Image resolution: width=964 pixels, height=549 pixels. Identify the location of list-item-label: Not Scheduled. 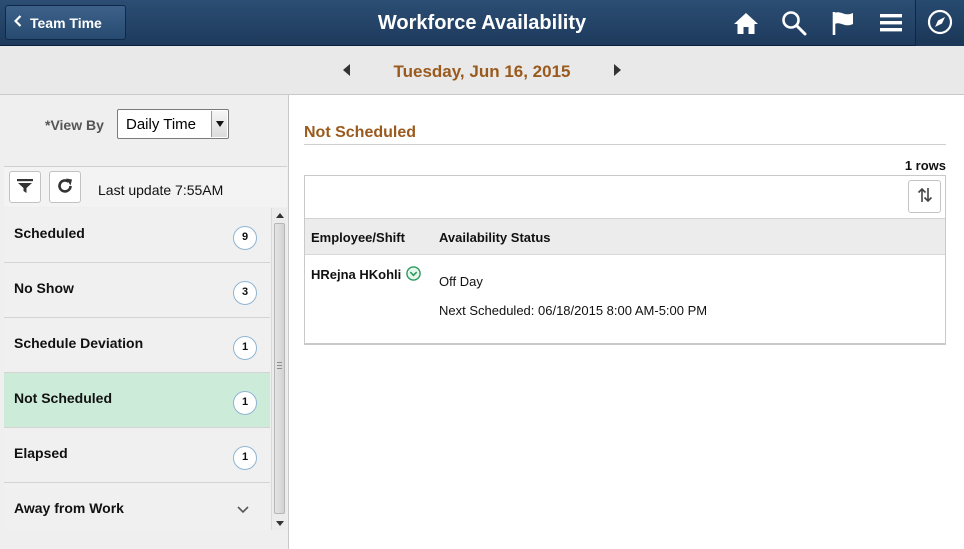
(63, 398).